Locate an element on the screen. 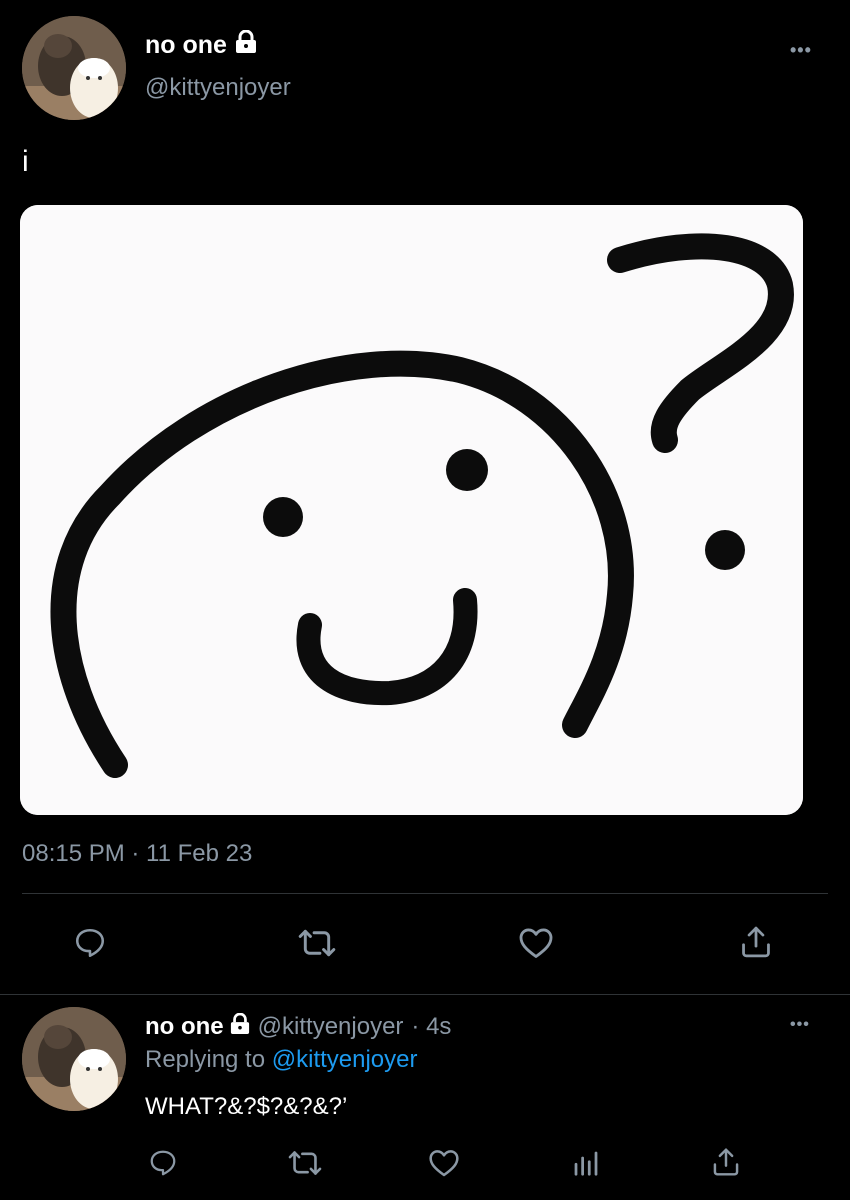 This screenshot has height=1200, width=850. author-handle: @kittyenjoyer is located at coordinates (218, 88).